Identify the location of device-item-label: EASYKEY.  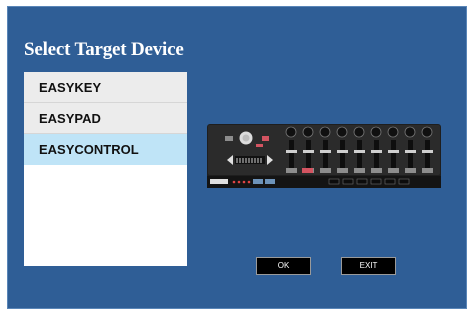
(70, 87).